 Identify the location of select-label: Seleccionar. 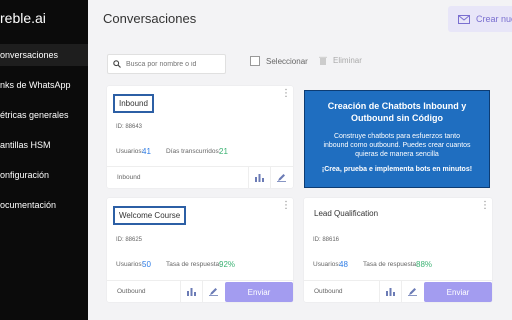
(287, 61).